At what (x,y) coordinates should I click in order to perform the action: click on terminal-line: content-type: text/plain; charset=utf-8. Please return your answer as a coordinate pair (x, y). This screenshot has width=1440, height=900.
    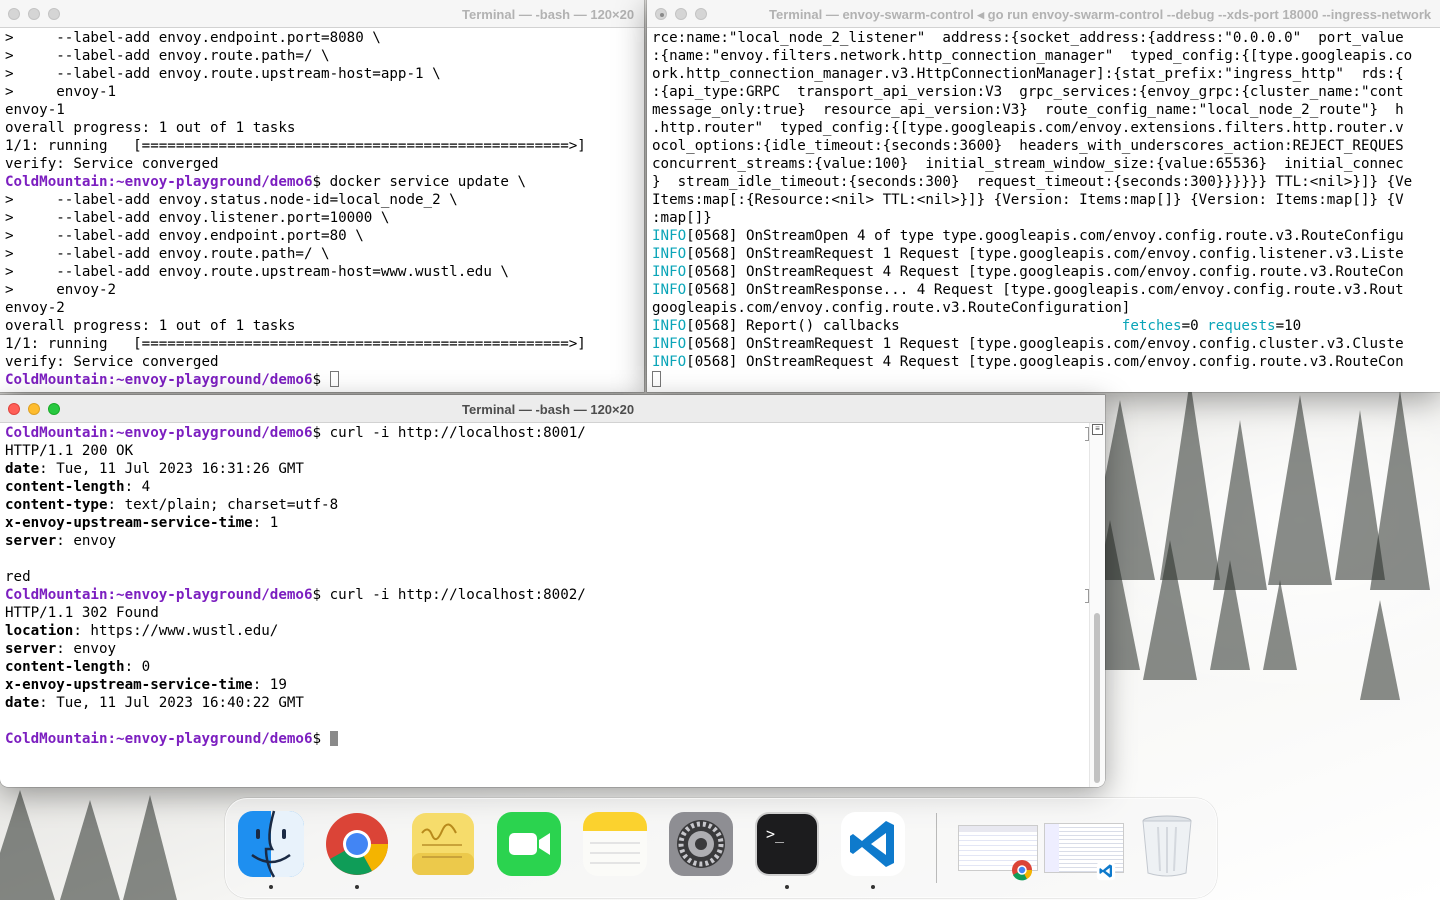
    Looking at the image, I should click on (552, 505).